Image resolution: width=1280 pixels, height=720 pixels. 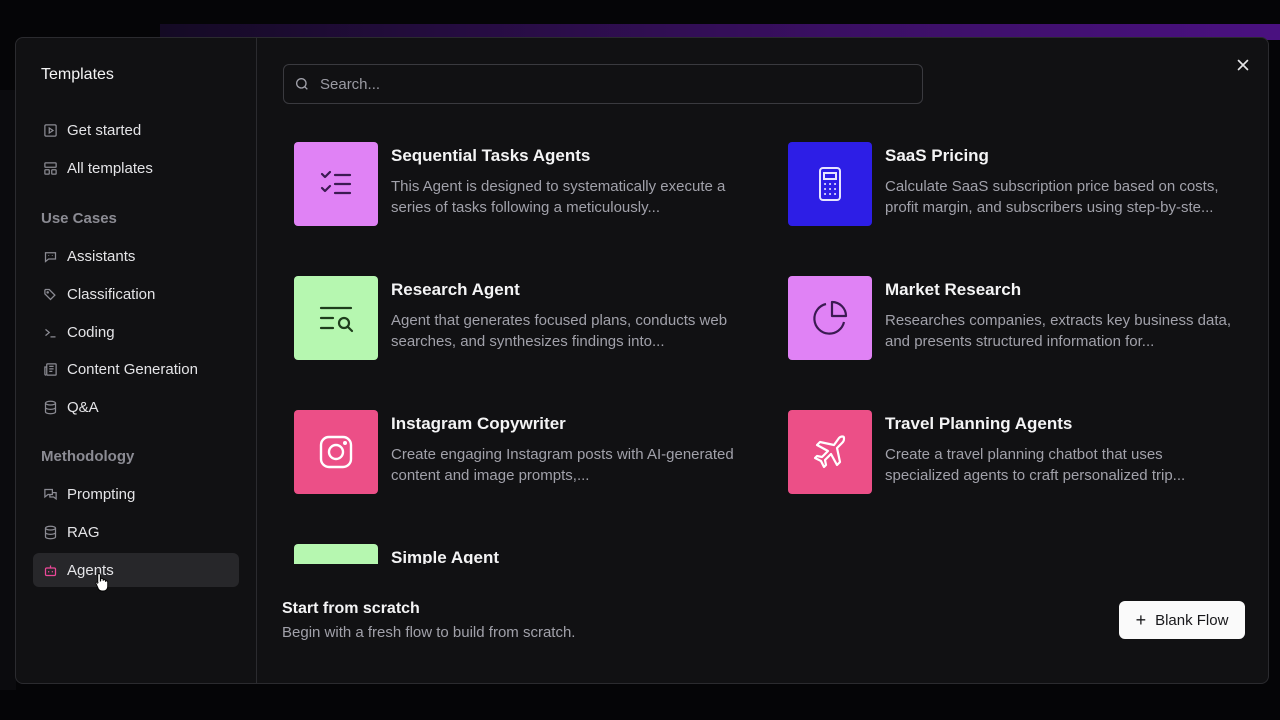 I want to click on section-label-use-cases: Use Cases, so click(x=79, y=218).